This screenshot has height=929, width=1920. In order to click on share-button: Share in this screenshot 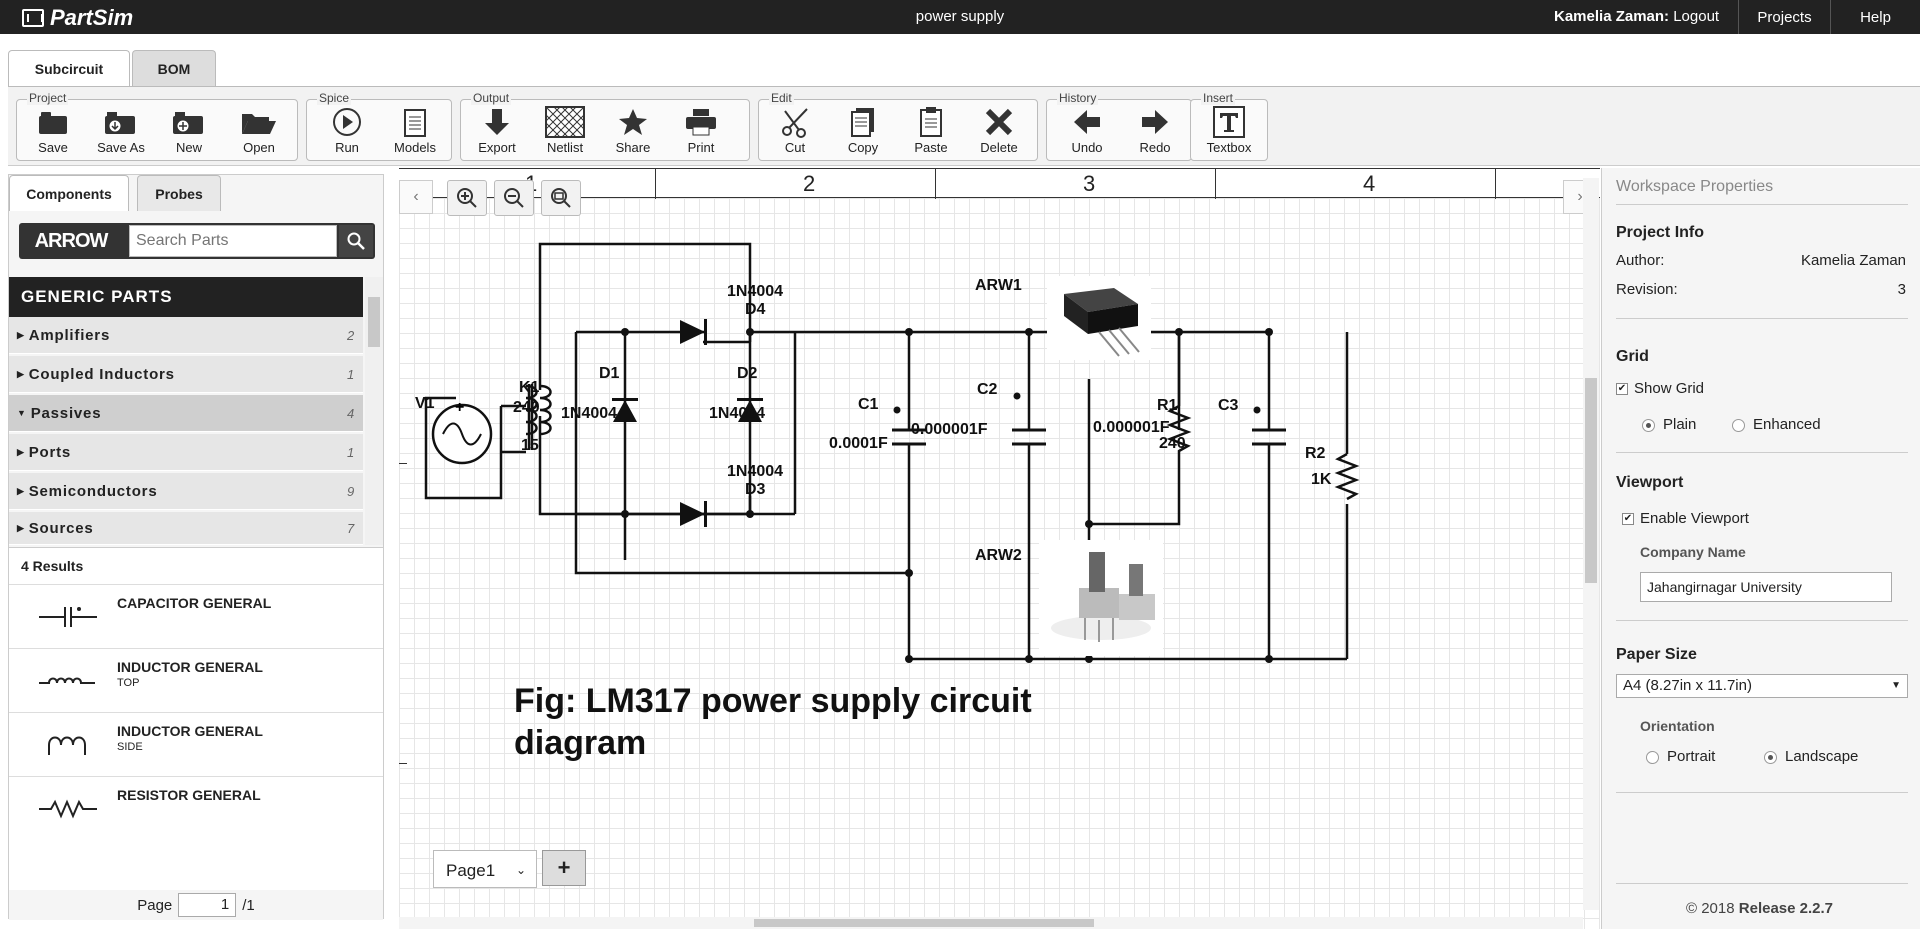, I will do `click(633, 132)`.